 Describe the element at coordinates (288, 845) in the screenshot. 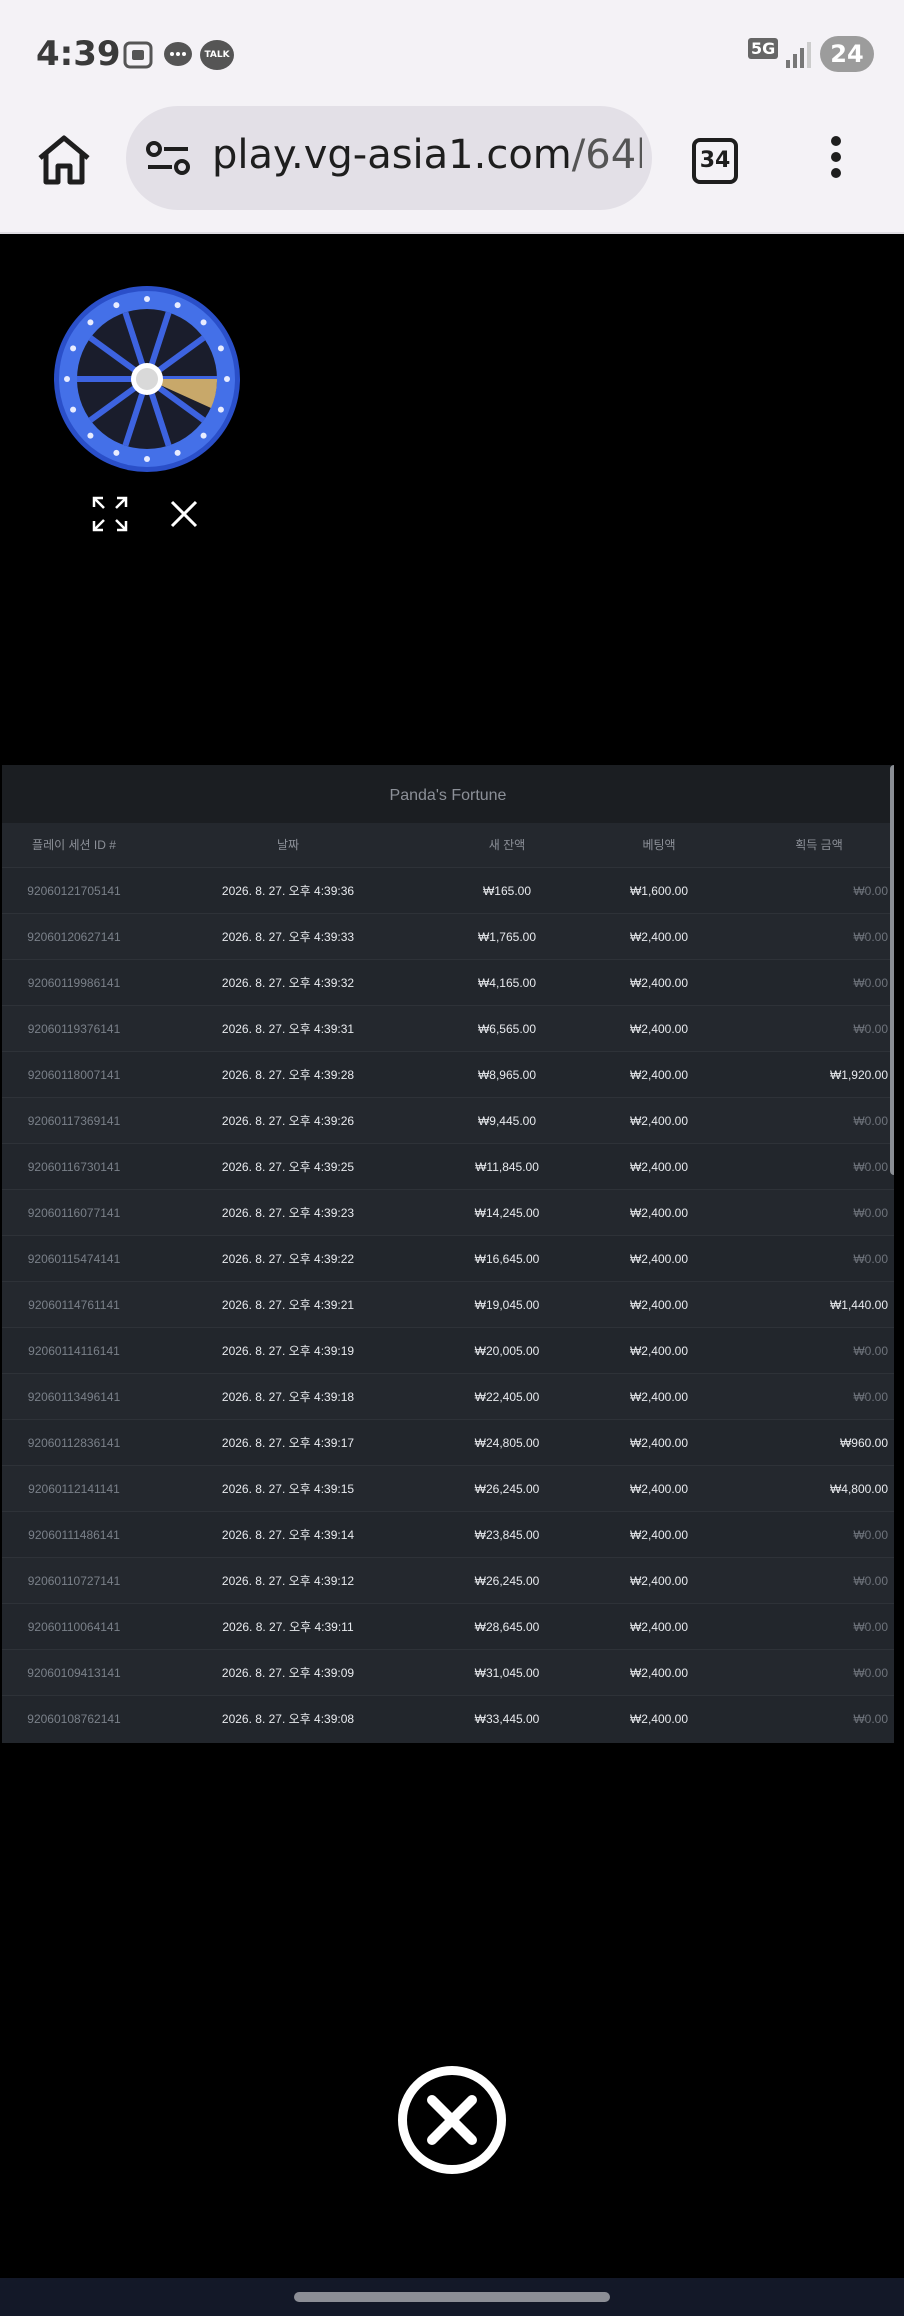

I see `header-date: 날짜` at that location.